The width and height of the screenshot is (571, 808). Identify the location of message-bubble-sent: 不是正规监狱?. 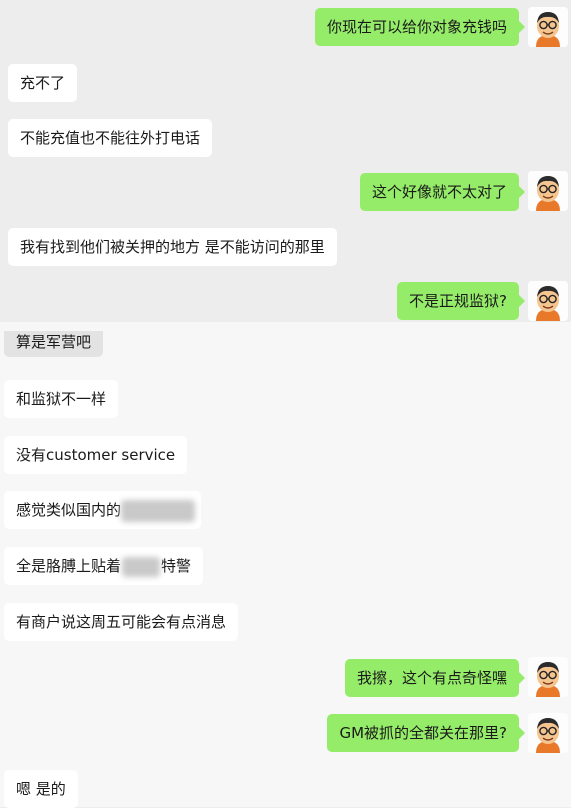
(461, 301).